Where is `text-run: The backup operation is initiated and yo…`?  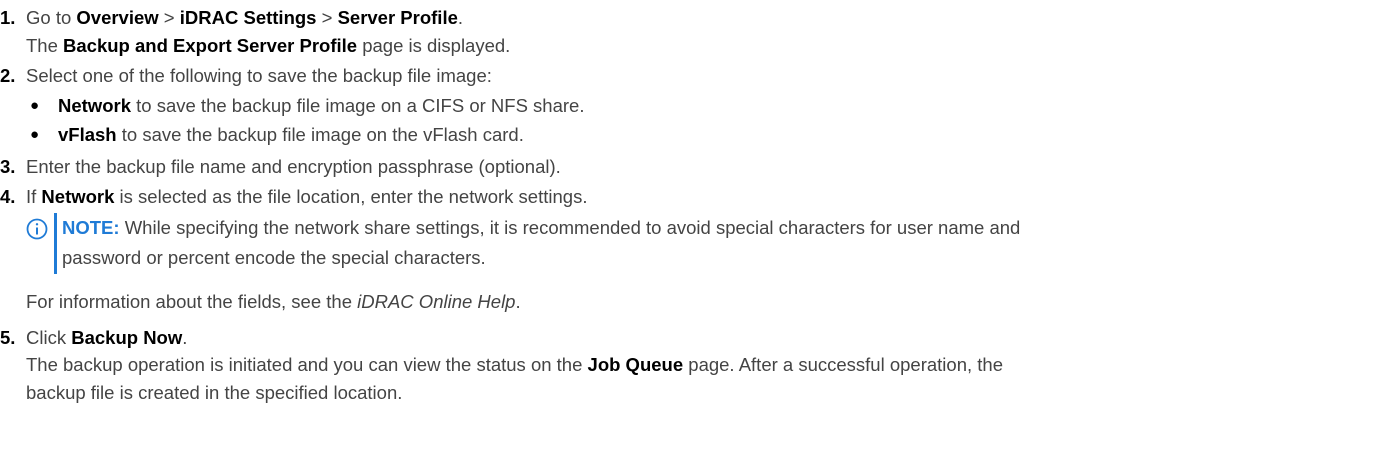 text-run: The backup operation is initiated and yo… is located at coordinates (307, 364).